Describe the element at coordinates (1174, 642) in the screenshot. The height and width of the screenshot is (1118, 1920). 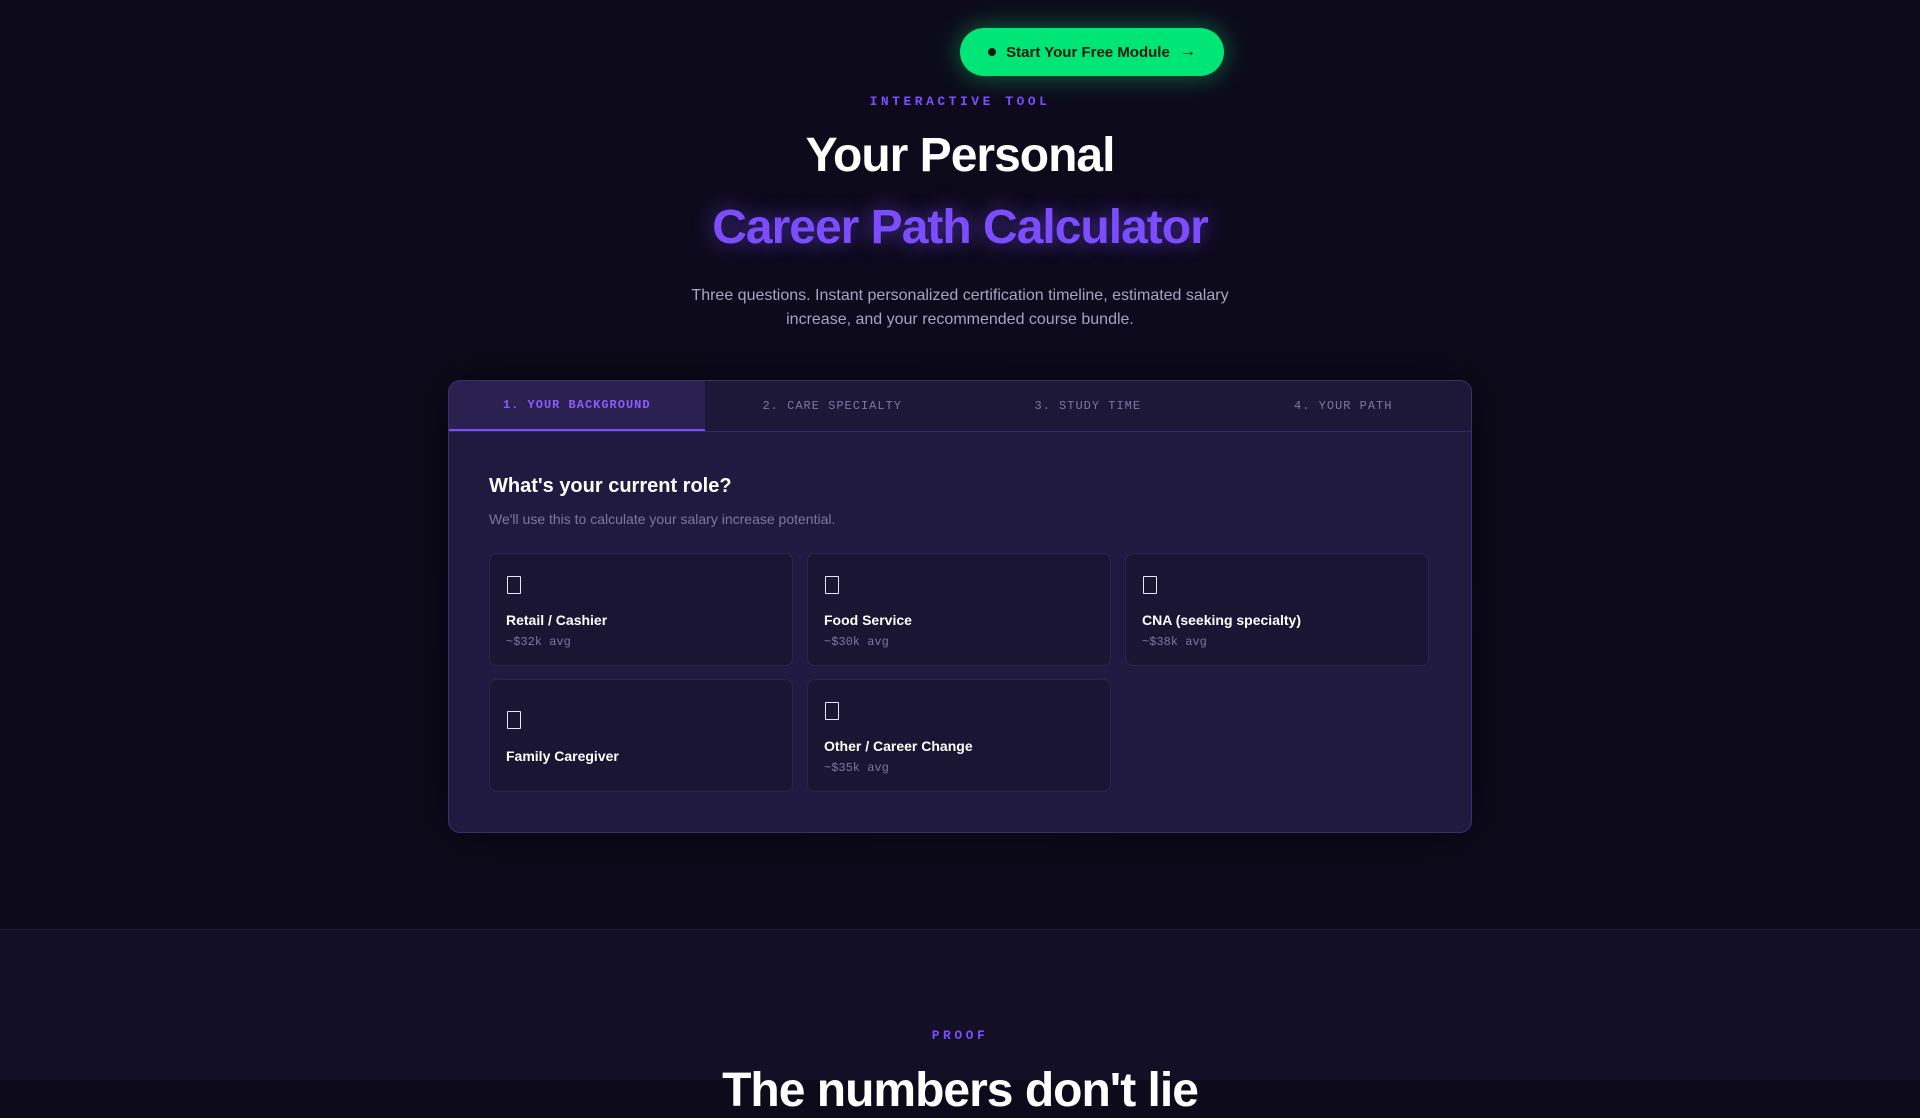
I see `option-salary: ~$38k avg` at that location.